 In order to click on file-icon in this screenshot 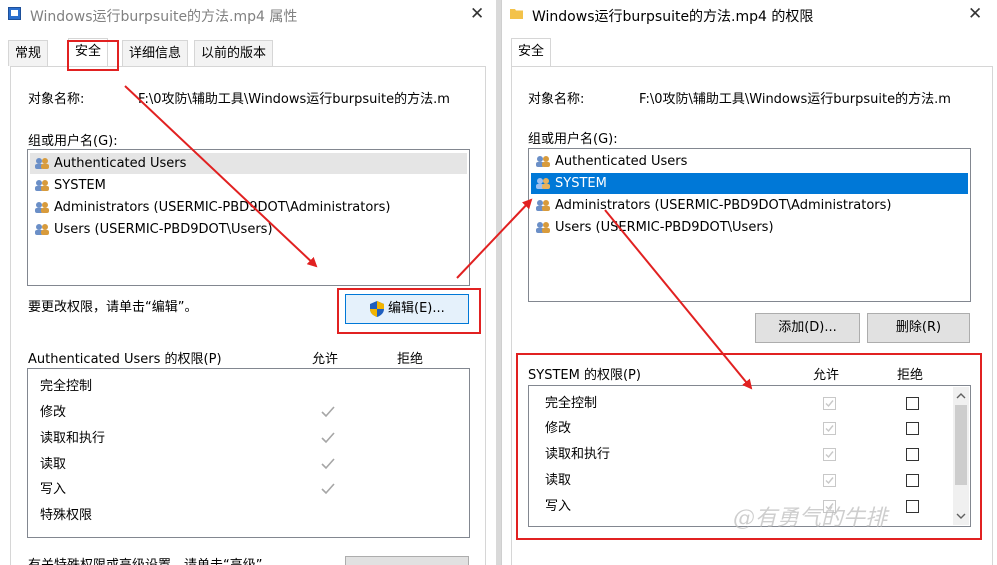, I will do `click(14, 13)`.